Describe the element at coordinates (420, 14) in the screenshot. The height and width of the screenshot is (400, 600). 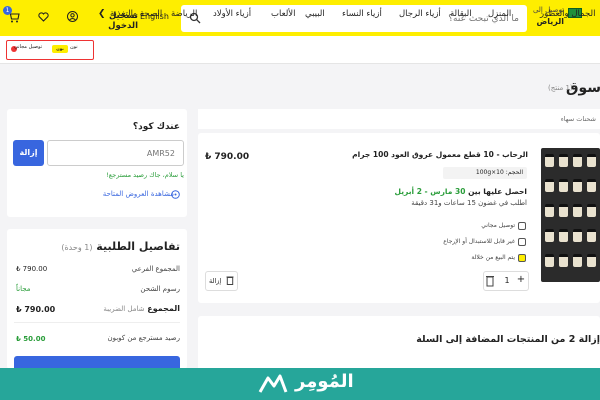
I see `nav-item-men: أزياء الرجال` at that location.